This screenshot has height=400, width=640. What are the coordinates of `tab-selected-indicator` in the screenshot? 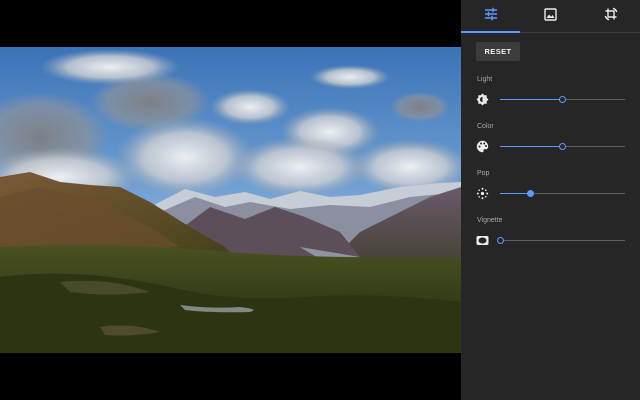 It's located at (490, 32).